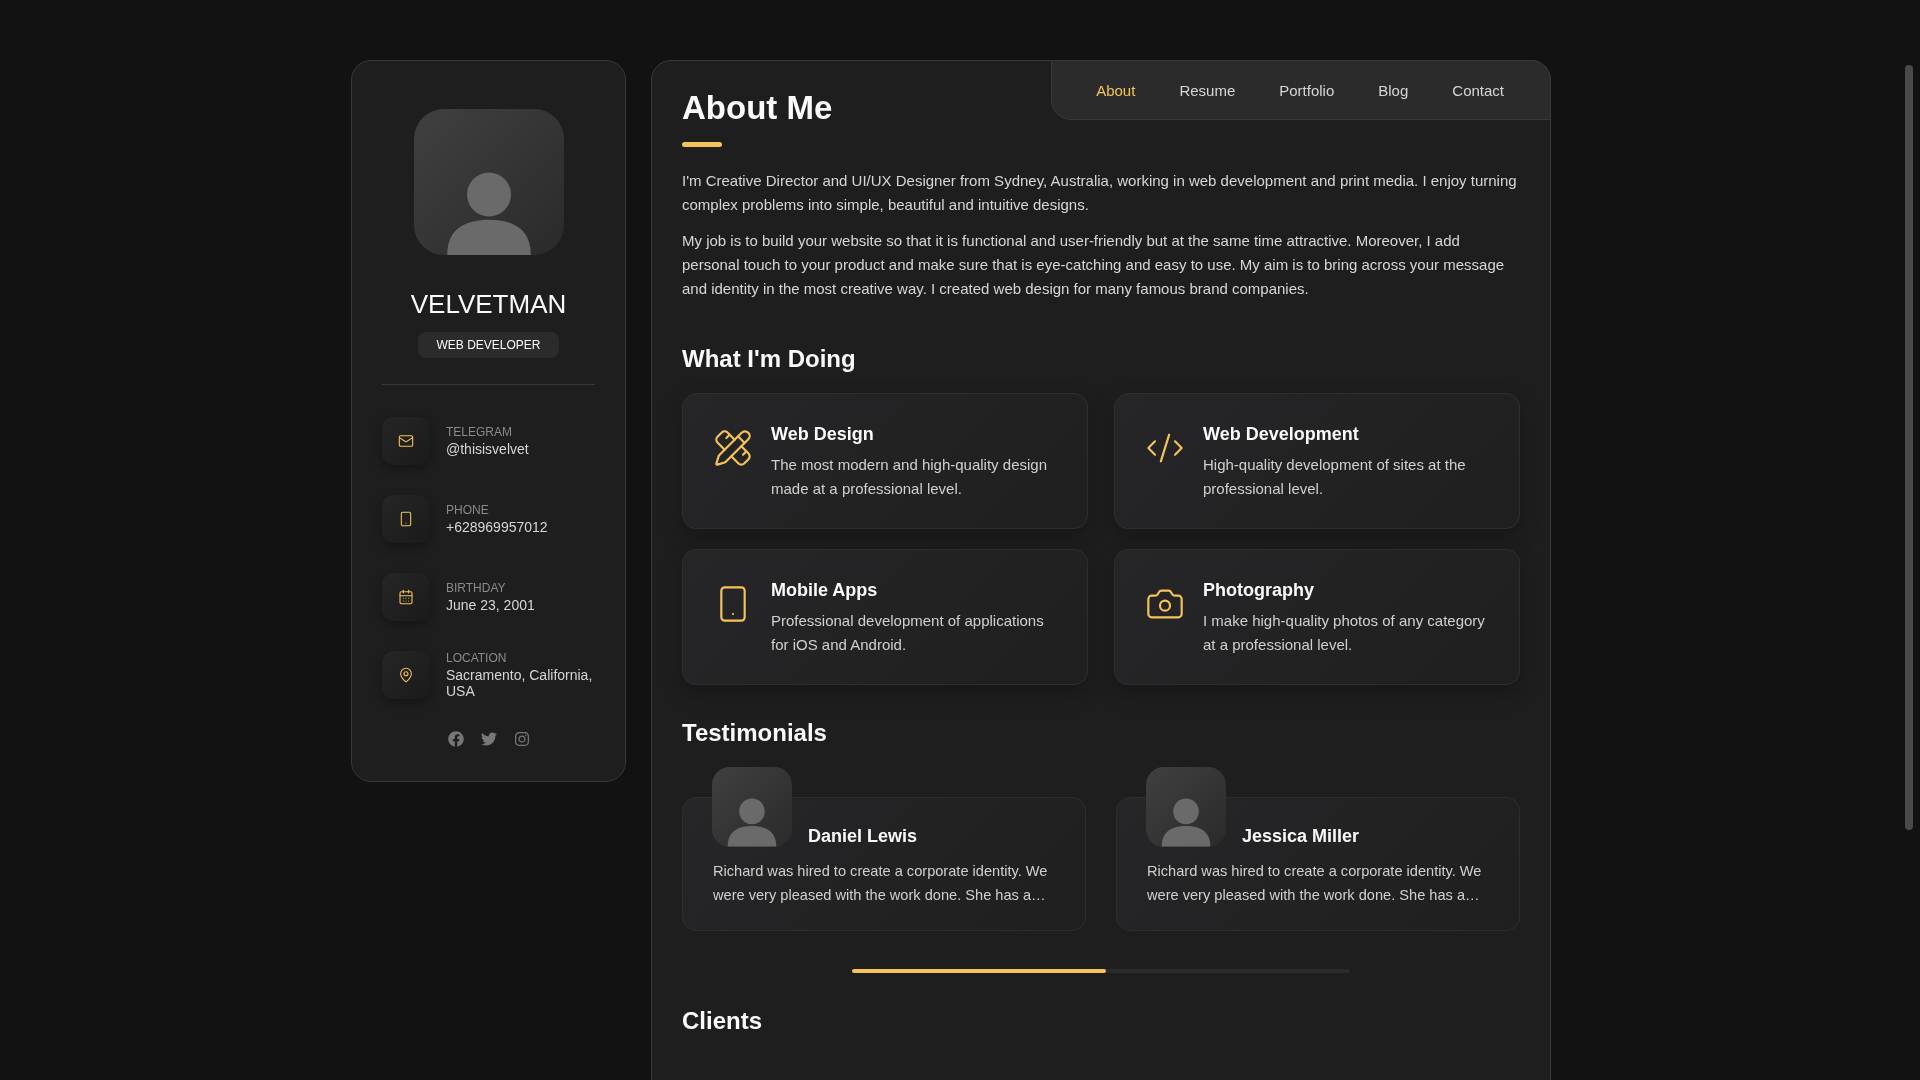 Image resolution: width=1920 pixels, height=1080 pixels. What do you see at coordinates (1307, 90) in the screenshot?
I see `nav-link: Portfolio` at bounding box center [1307, 90].